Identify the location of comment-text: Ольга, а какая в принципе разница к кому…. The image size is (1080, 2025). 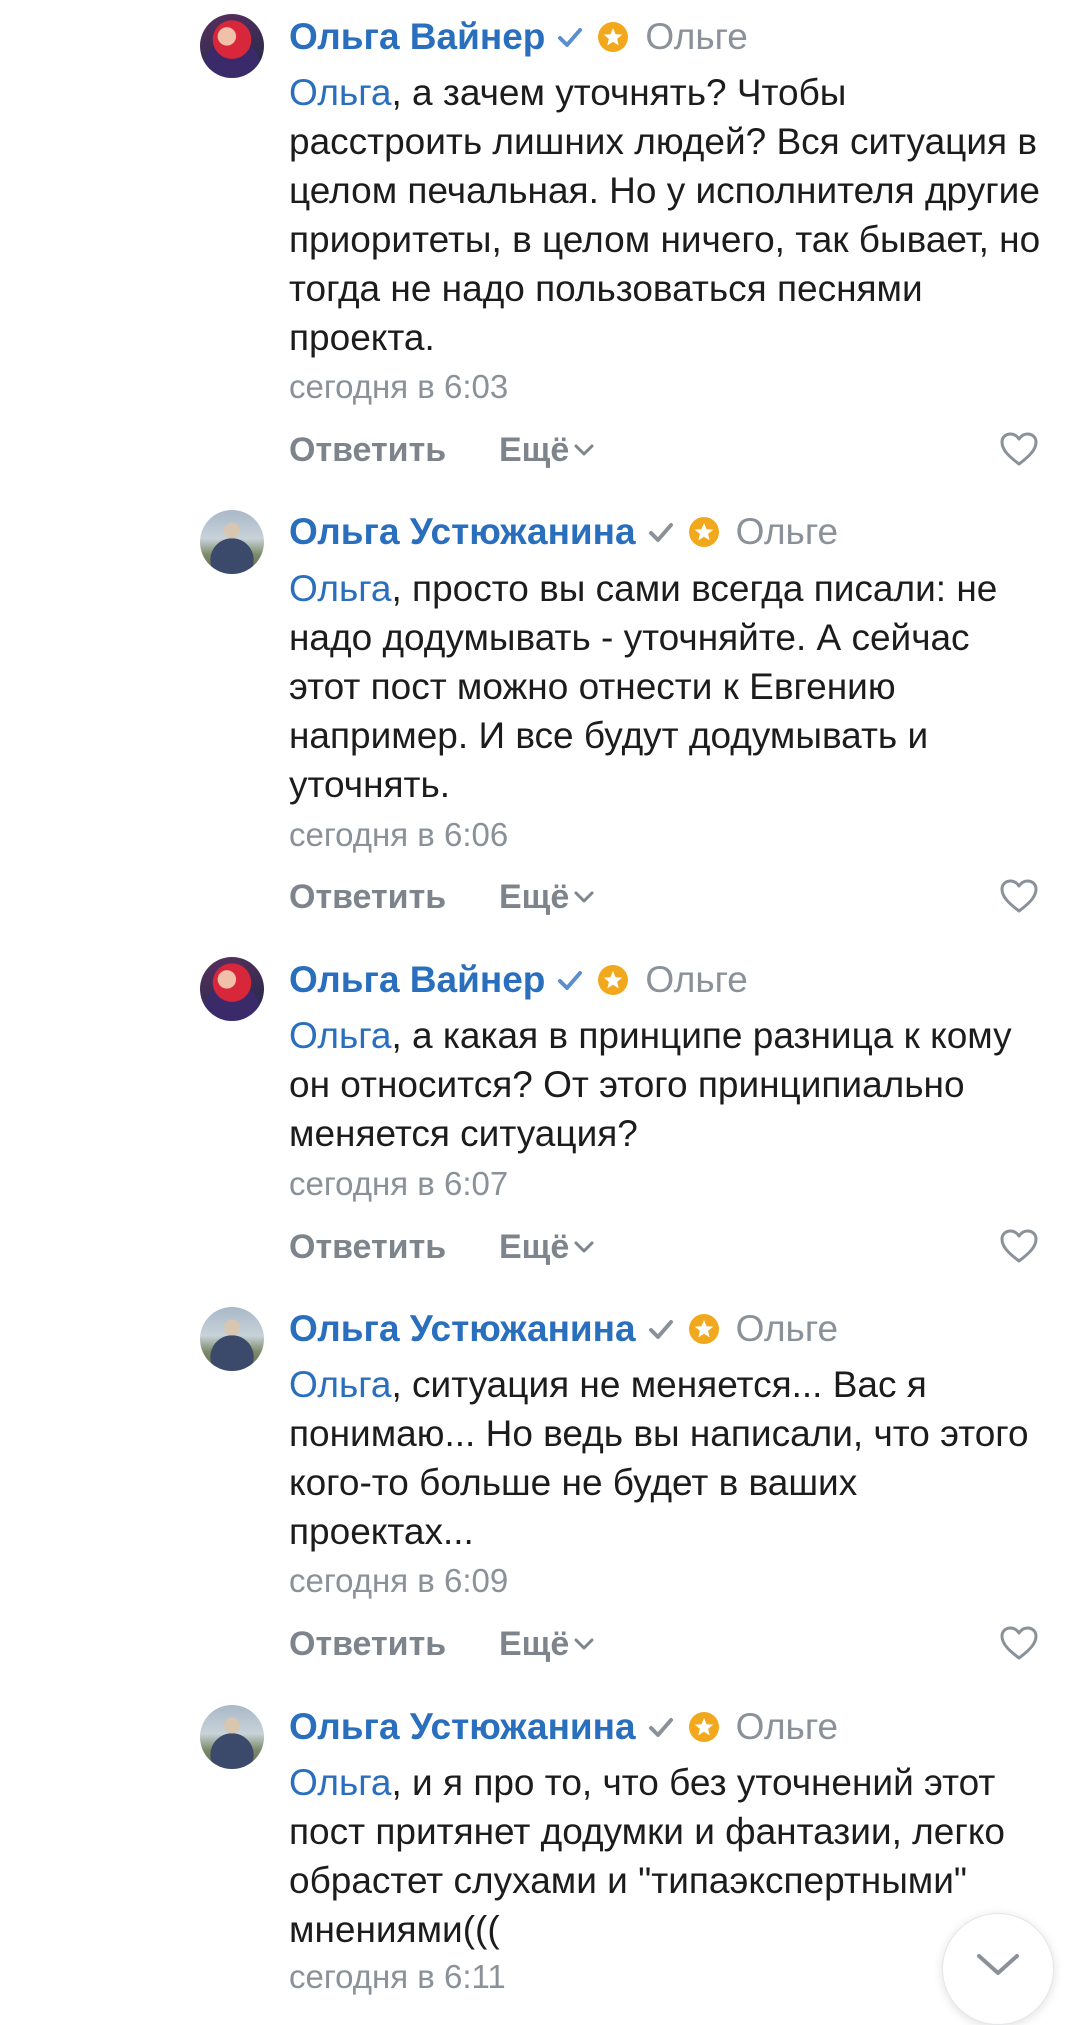
(669, 1084).